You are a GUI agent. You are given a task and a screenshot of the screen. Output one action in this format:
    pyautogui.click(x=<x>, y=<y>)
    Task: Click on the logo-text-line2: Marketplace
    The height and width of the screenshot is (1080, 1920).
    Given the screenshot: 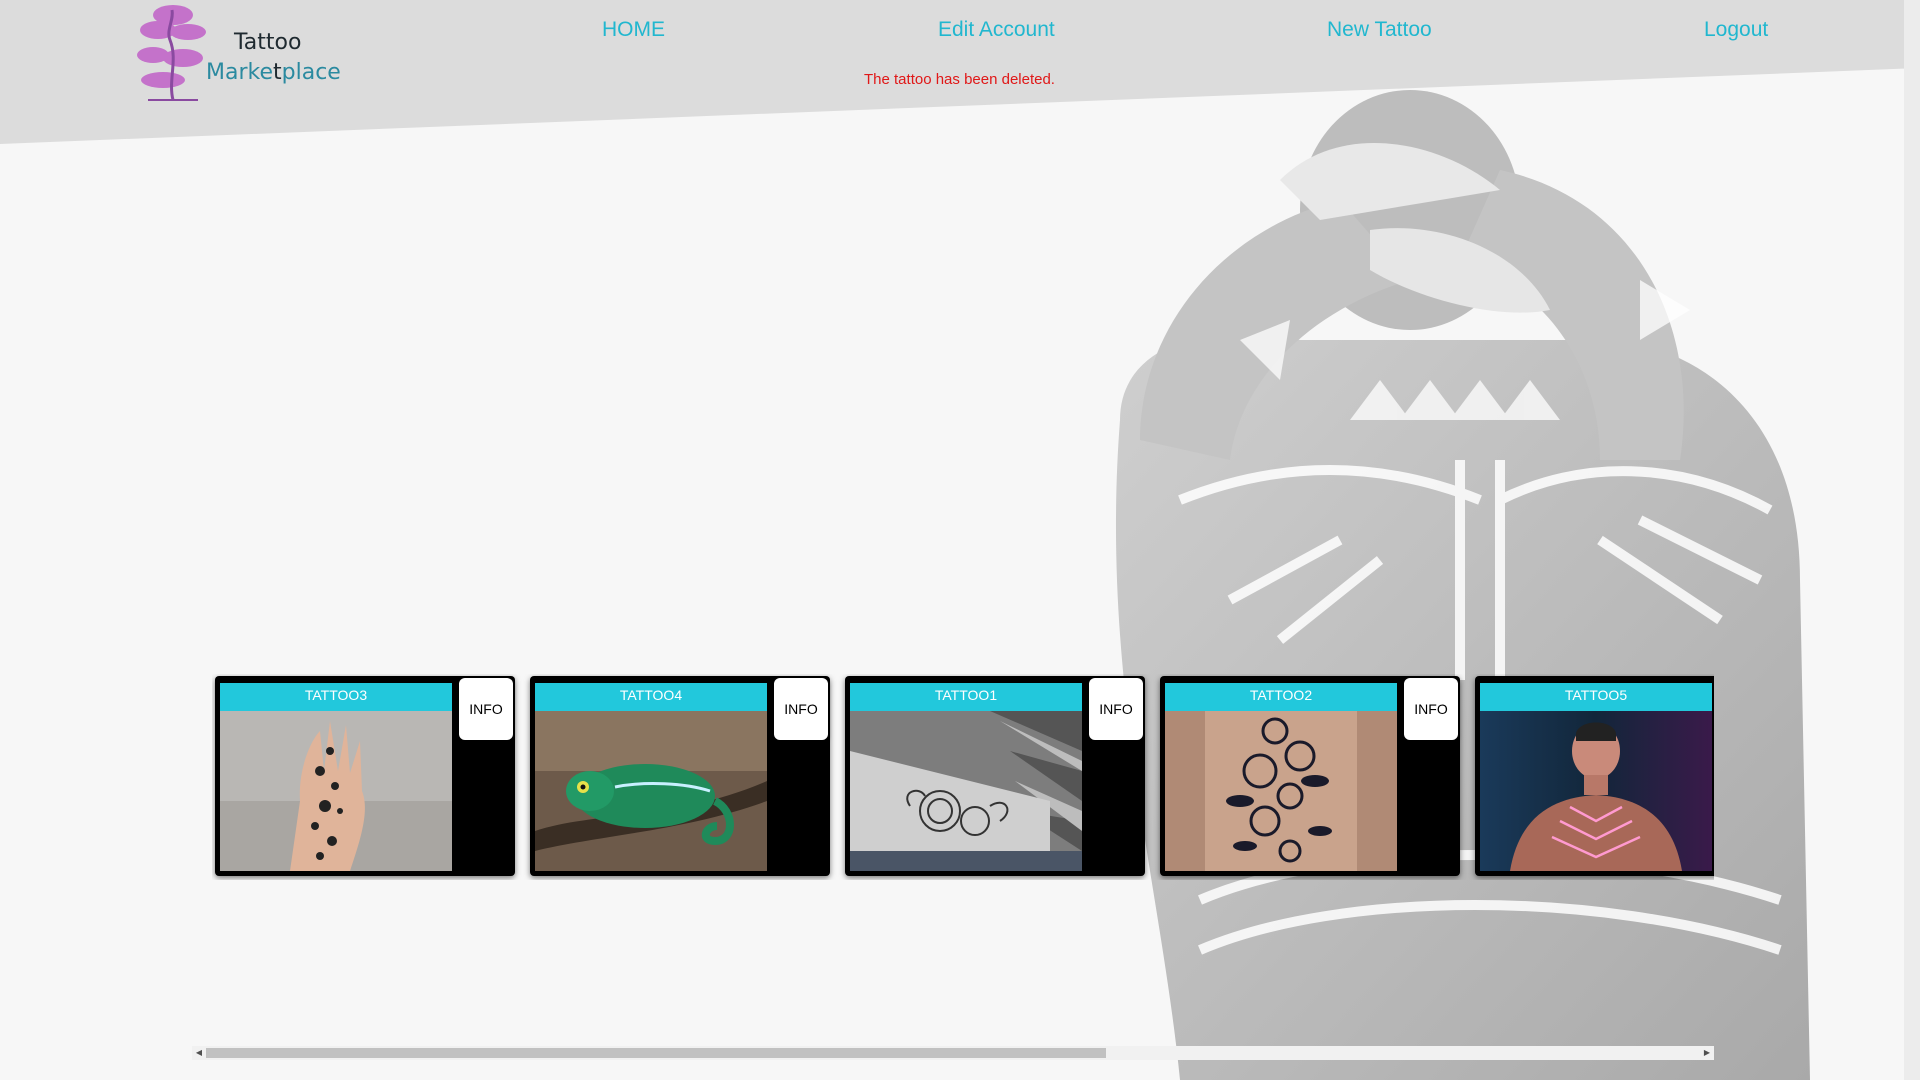 What is the action you would take?
    pyautogui.click(x=273, y=72)
    